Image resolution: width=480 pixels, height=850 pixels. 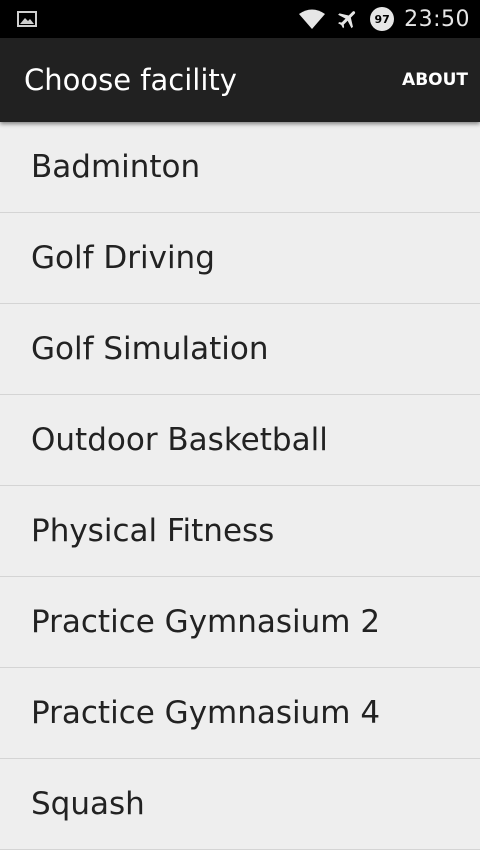 I want to click on about-button: ABOUT, so click(x=435, y=80).